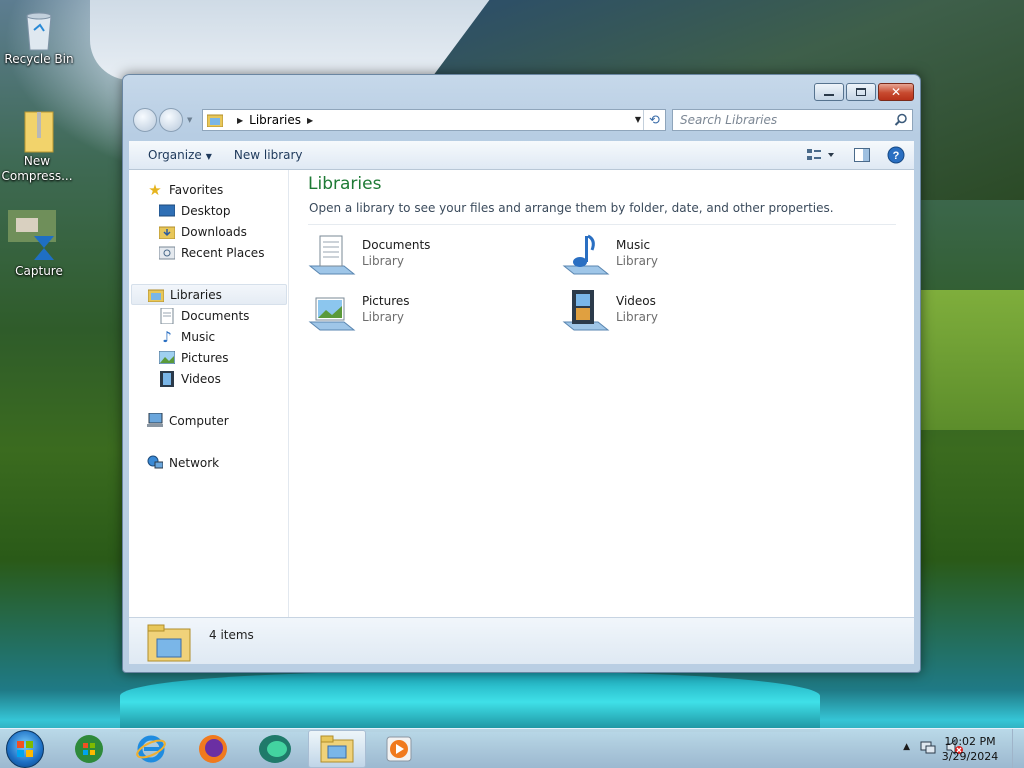  Describe the element at coordinates (39, 29) in the screenshot. I see `recycle-bin-icon` at that location.